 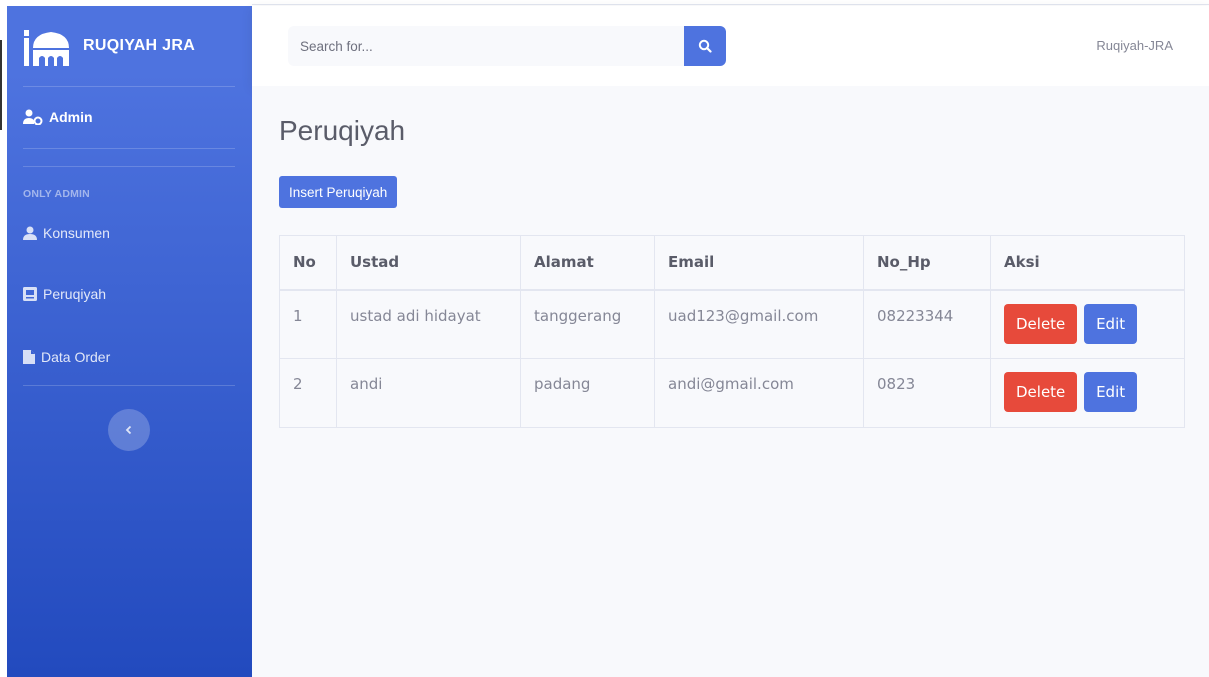 I want to click on sidebar-item-peruqiyah: Peruqiyah, so click(x=64, y=294).